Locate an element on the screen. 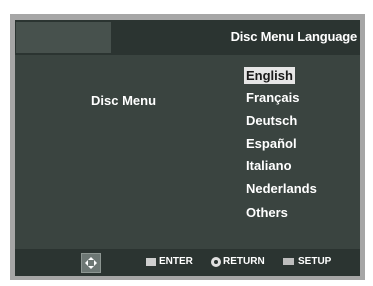 The width and height of the screenshot is (373, 286). enter-hint: ENTER is located at coordinates (169, 261).